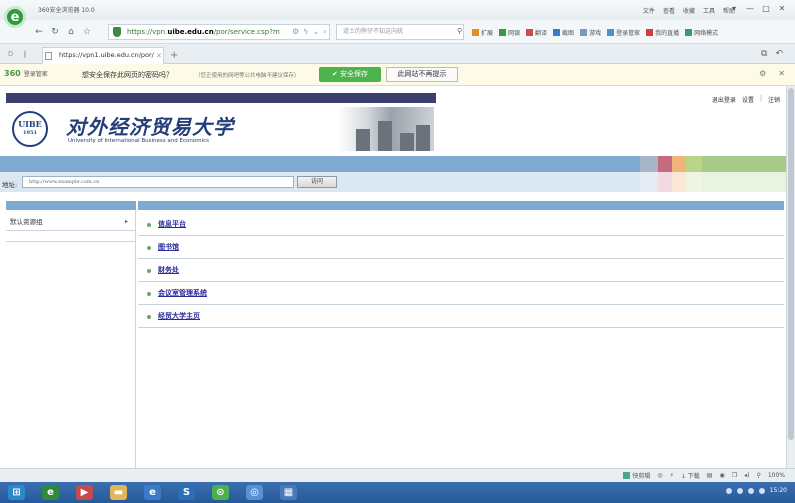 This screenshot has height=503, width=795. What do you see at coordinates (721, 475) in the screenshot?
I see `ie-mode-icon: ◉` at bounding box center [721, 475].